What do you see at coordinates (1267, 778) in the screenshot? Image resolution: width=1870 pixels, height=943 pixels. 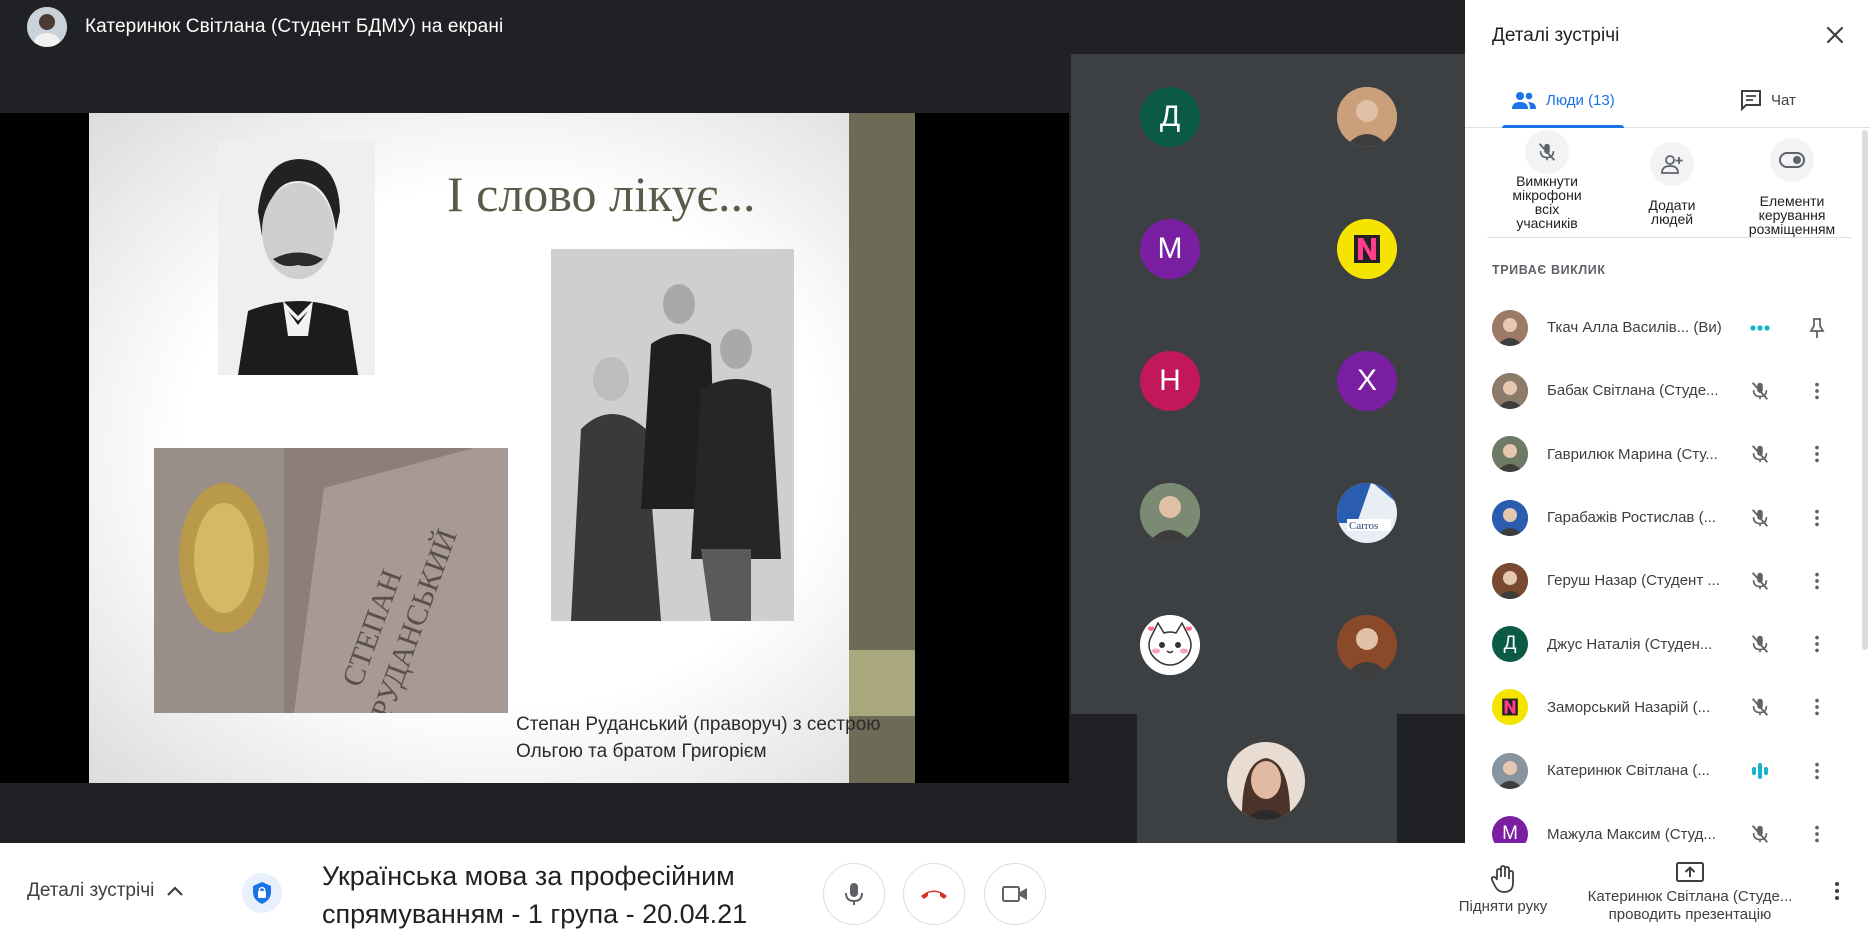 I see `self-view` at bounding box center [1267, 778].